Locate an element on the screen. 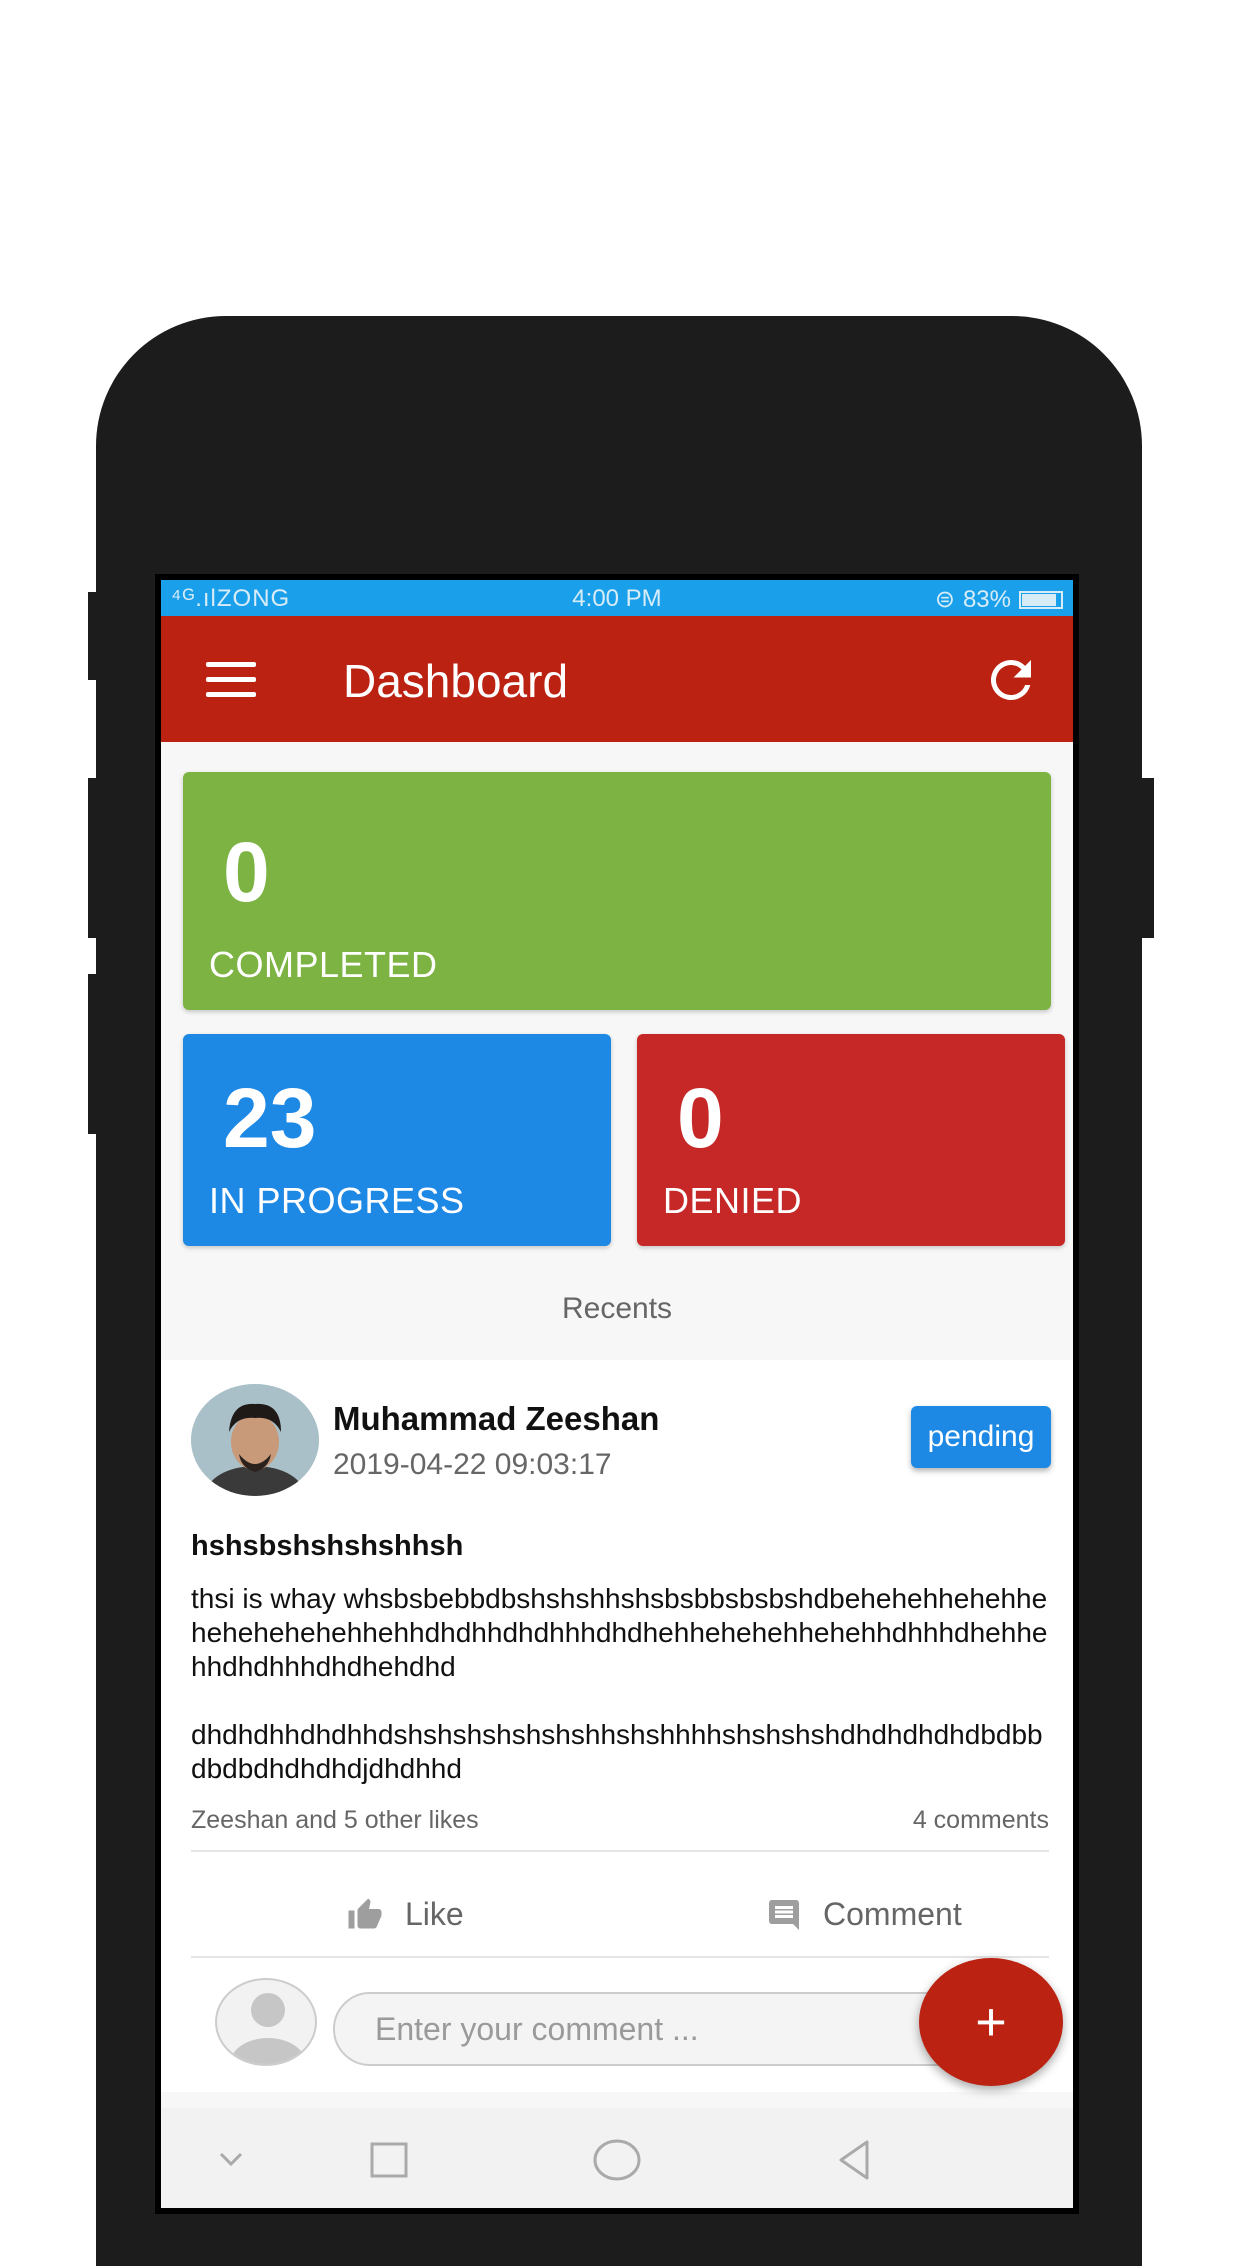 The height and width of the screenshot is (2266, 1242). circle-icon is located at coordinates (617, 2160).